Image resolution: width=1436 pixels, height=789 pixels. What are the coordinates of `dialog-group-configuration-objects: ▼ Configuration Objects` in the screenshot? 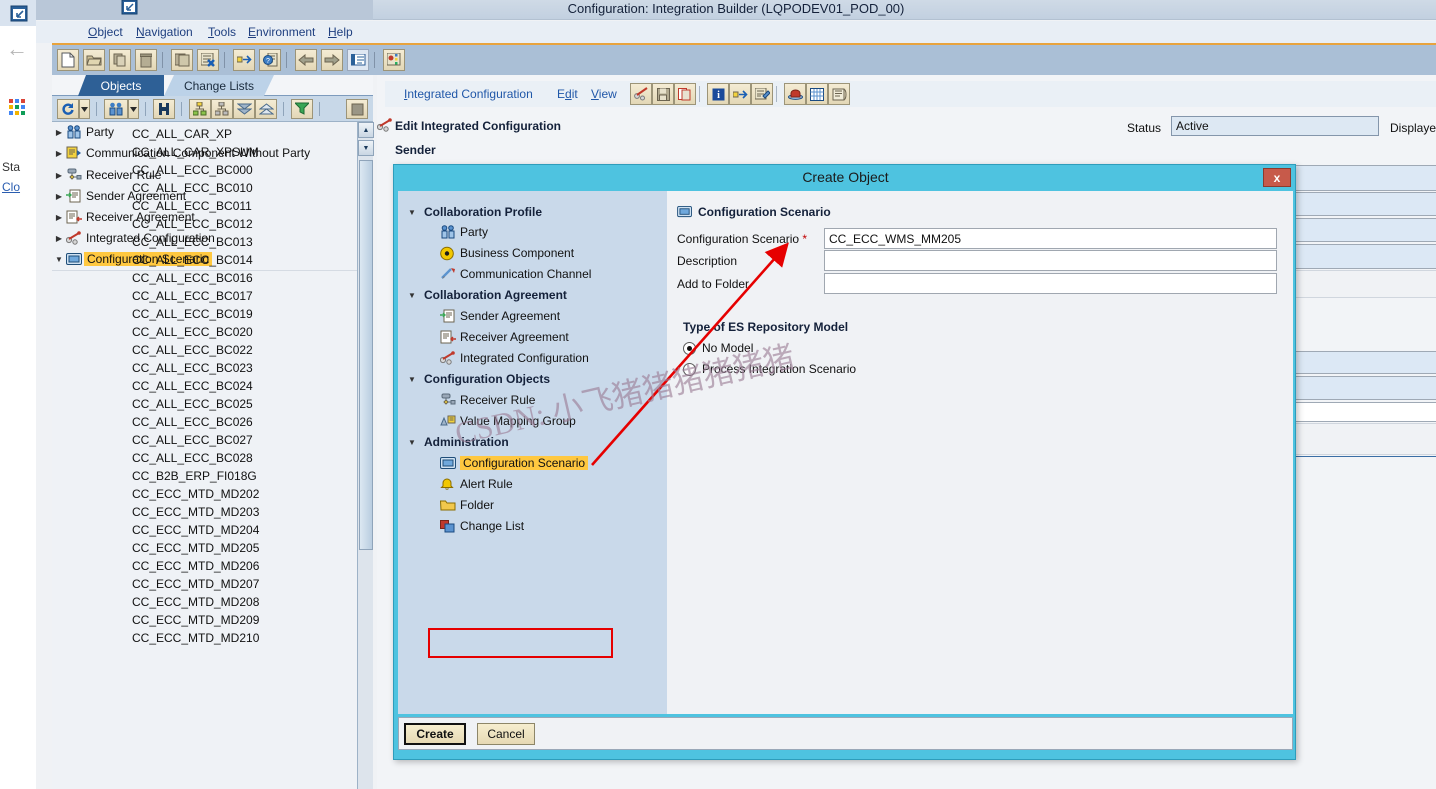 It's located at (479, 379).